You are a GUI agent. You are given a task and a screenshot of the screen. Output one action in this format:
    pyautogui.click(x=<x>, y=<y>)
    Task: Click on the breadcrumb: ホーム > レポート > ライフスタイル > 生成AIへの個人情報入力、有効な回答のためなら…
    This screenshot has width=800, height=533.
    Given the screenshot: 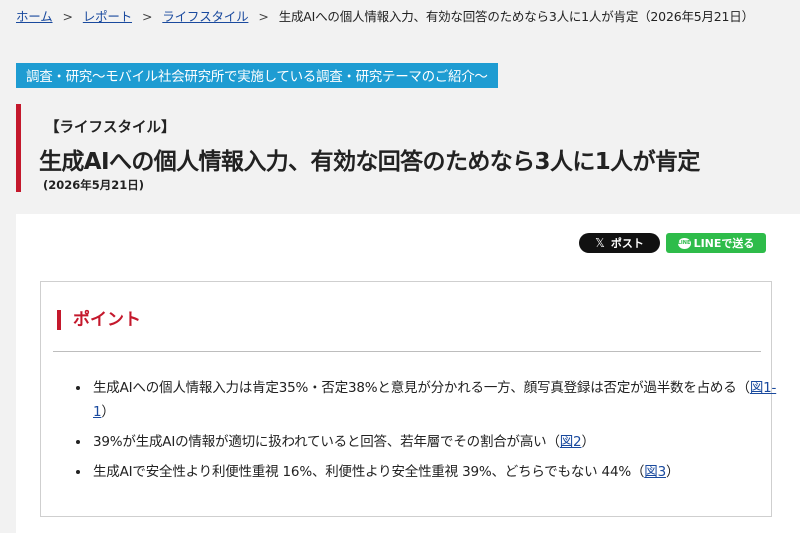 What is the action you would take?
    pyautogui.click(x=385, y=15)
    